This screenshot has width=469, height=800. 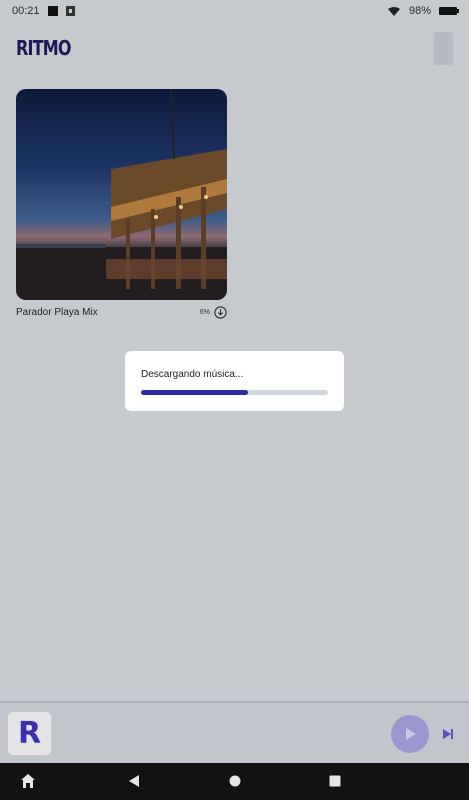 What do you see at coordinates (234, 733) in the screenshot?
I see `mini-player: R` at bounding box center [234, 733].